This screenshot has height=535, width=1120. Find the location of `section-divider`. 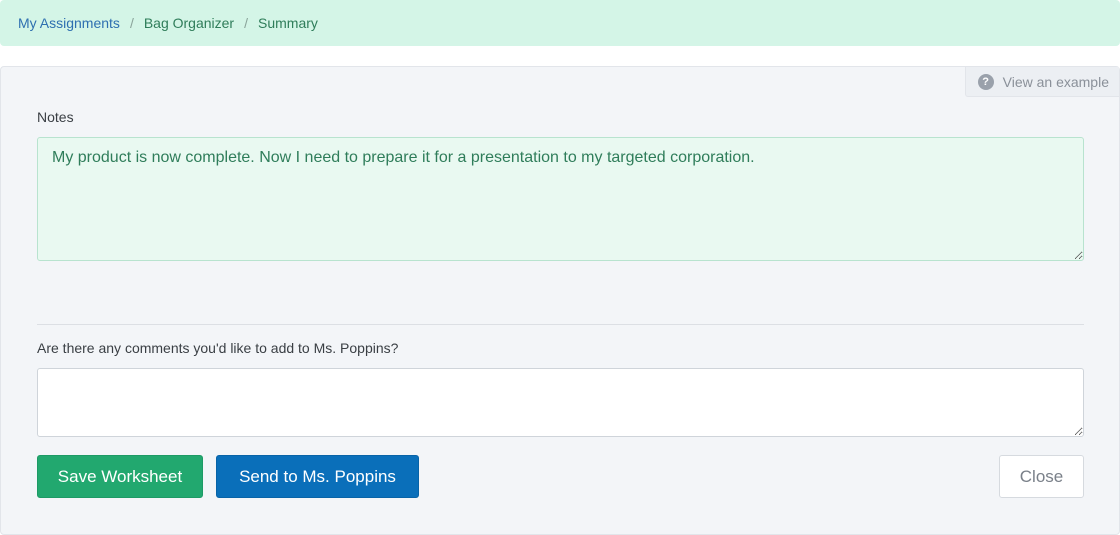

section-divider is located at coordinates (560, 324).